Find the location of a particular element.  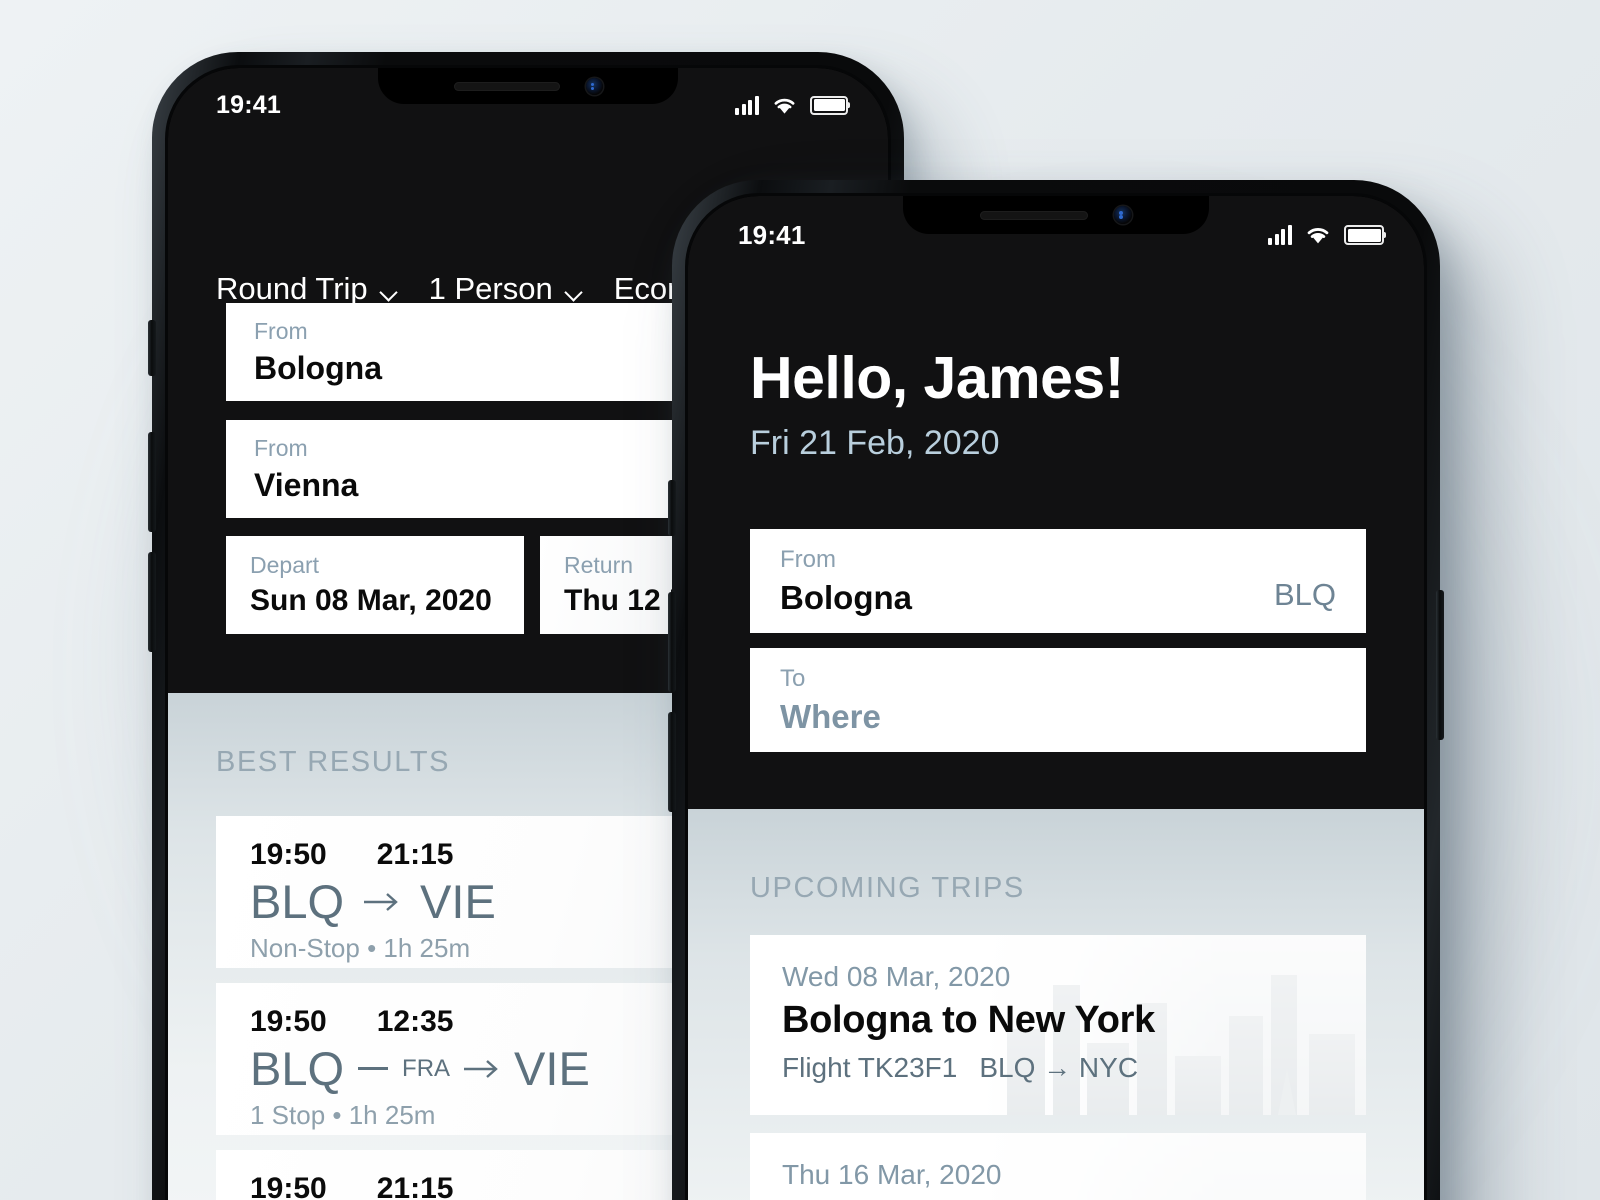

origin-field-label: From is located at coordinates (281, 330).